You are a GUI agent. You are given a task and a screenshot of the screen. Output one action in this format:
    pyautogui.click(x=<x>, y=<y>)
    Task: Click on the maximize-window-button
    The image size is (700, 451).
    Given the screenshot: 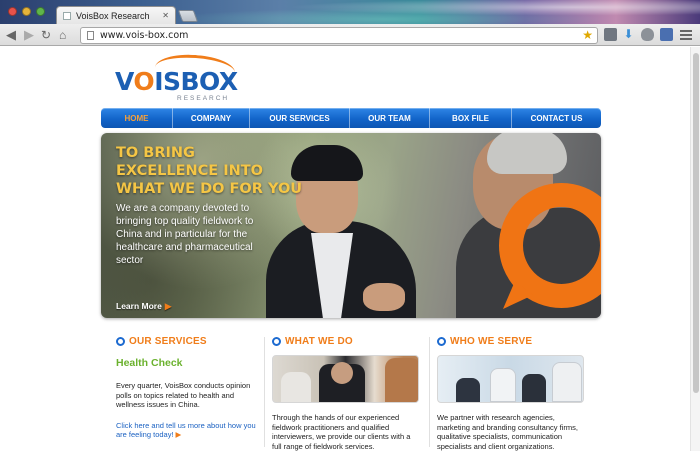 What is the action you would take?
    pyautogui.click(x=40, y=11)
    